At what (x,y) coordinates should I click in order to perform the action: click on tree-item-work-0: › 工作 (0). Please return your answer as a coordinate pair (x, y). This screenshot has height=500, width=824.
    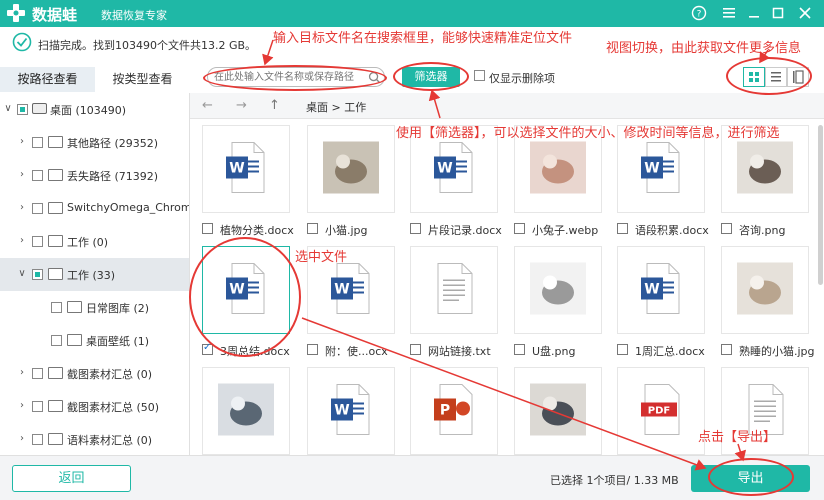
    Looking at the image, I should click on (94, 241).